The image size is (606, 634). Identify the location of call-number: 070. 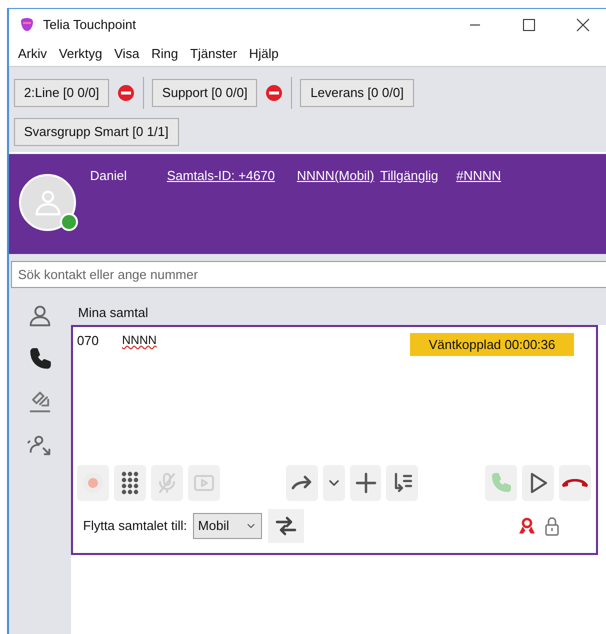
(88, 341).